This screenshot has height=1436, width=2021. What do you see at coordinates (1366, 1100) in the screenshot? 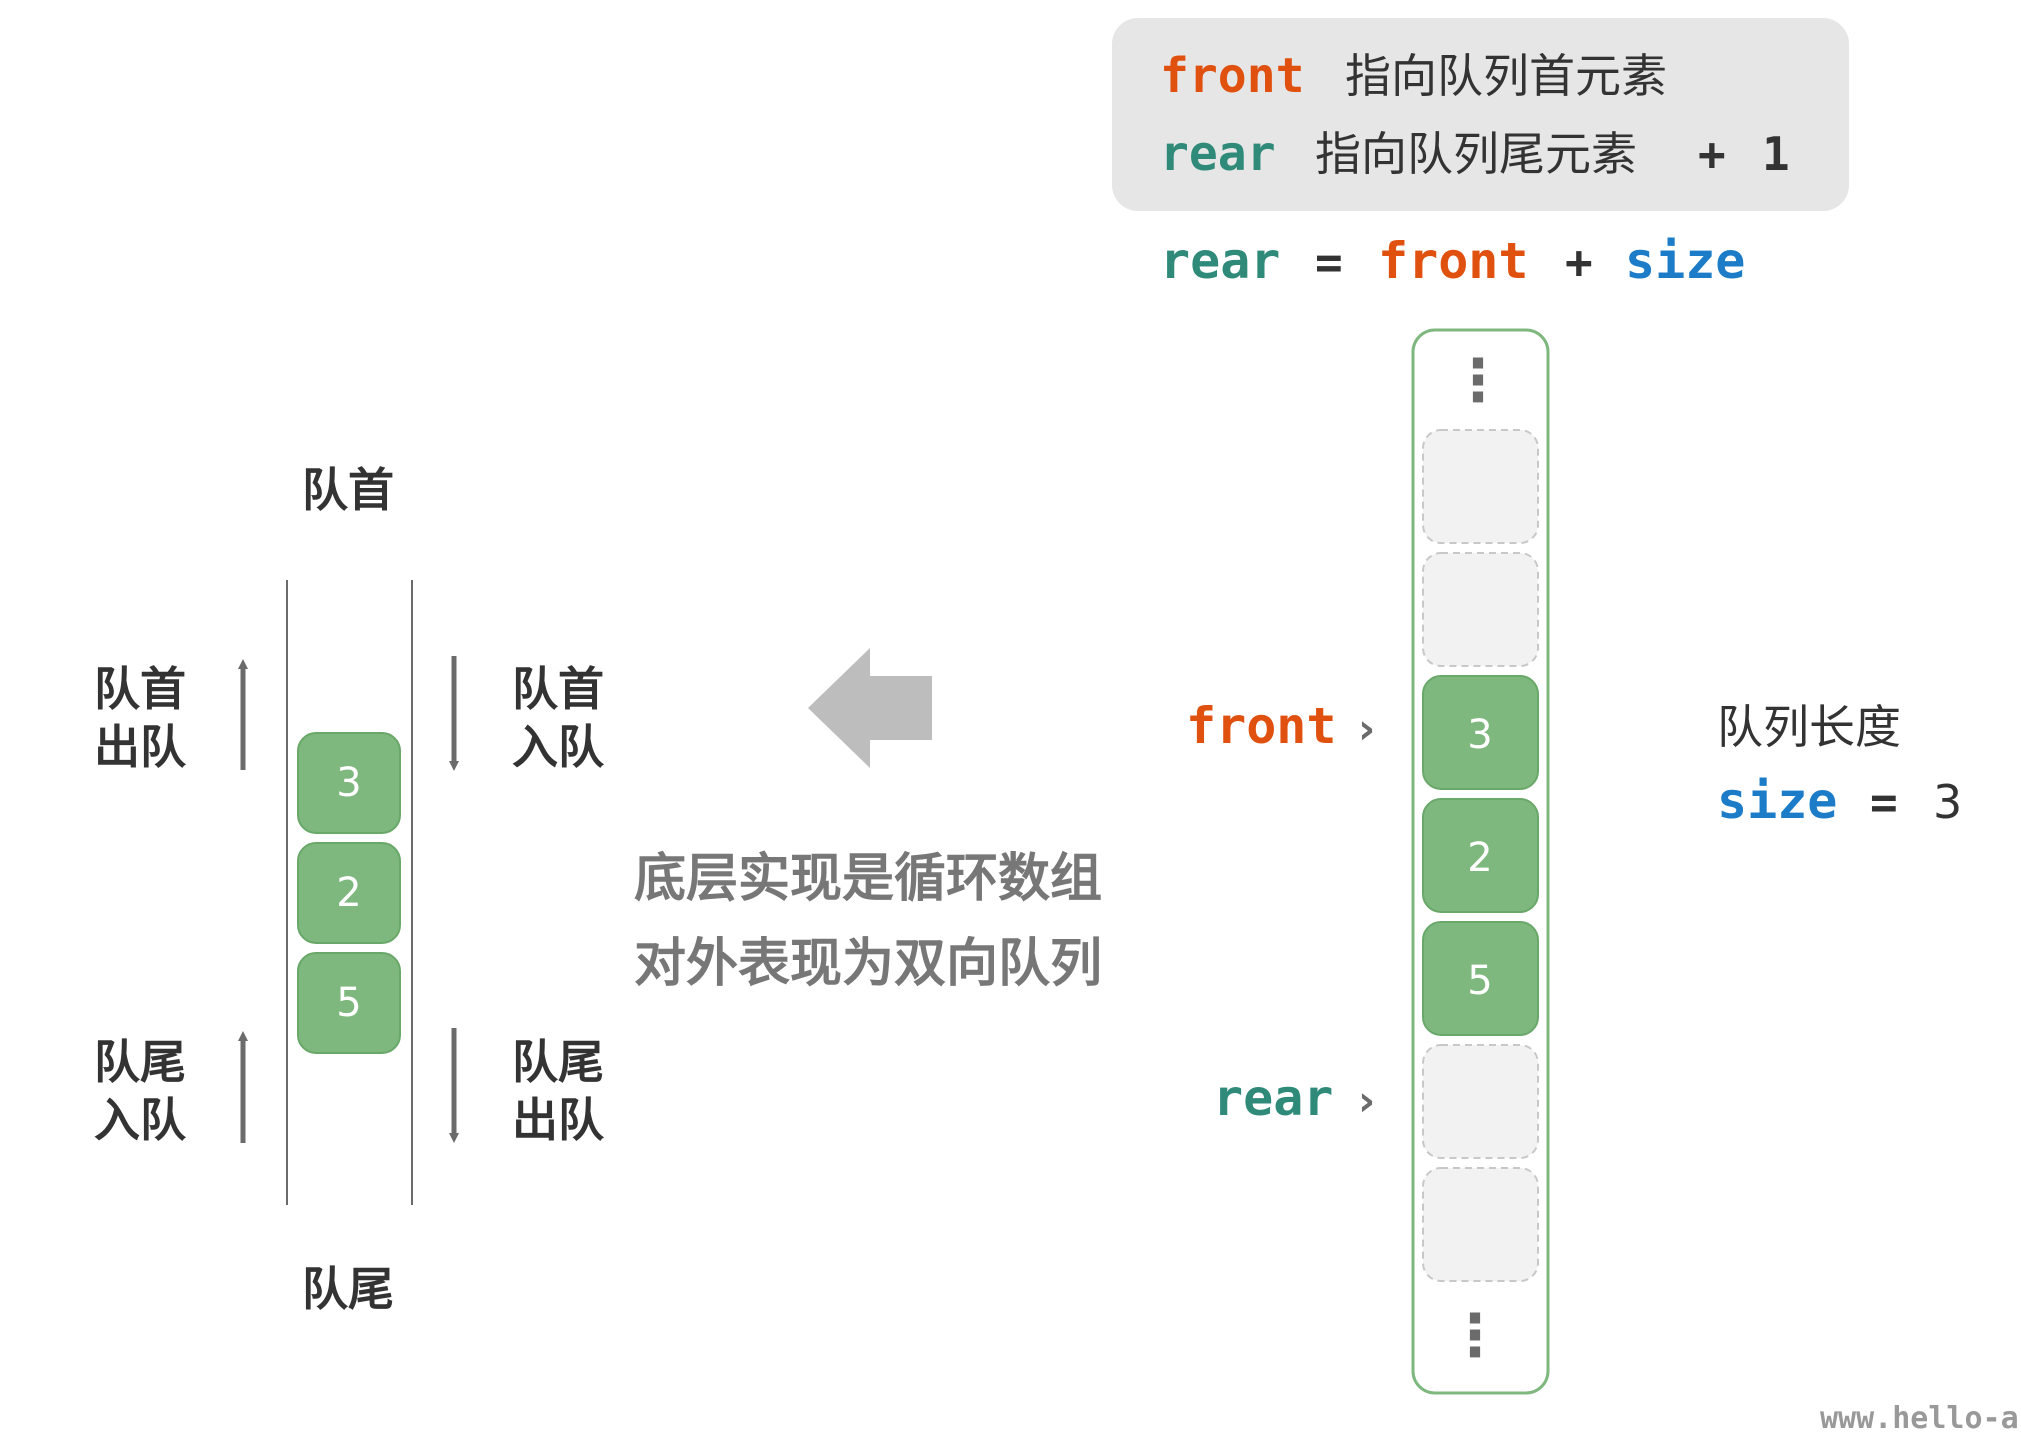
I see `rear-pointer-icon: ›` at bounding box center [1366, 1100].